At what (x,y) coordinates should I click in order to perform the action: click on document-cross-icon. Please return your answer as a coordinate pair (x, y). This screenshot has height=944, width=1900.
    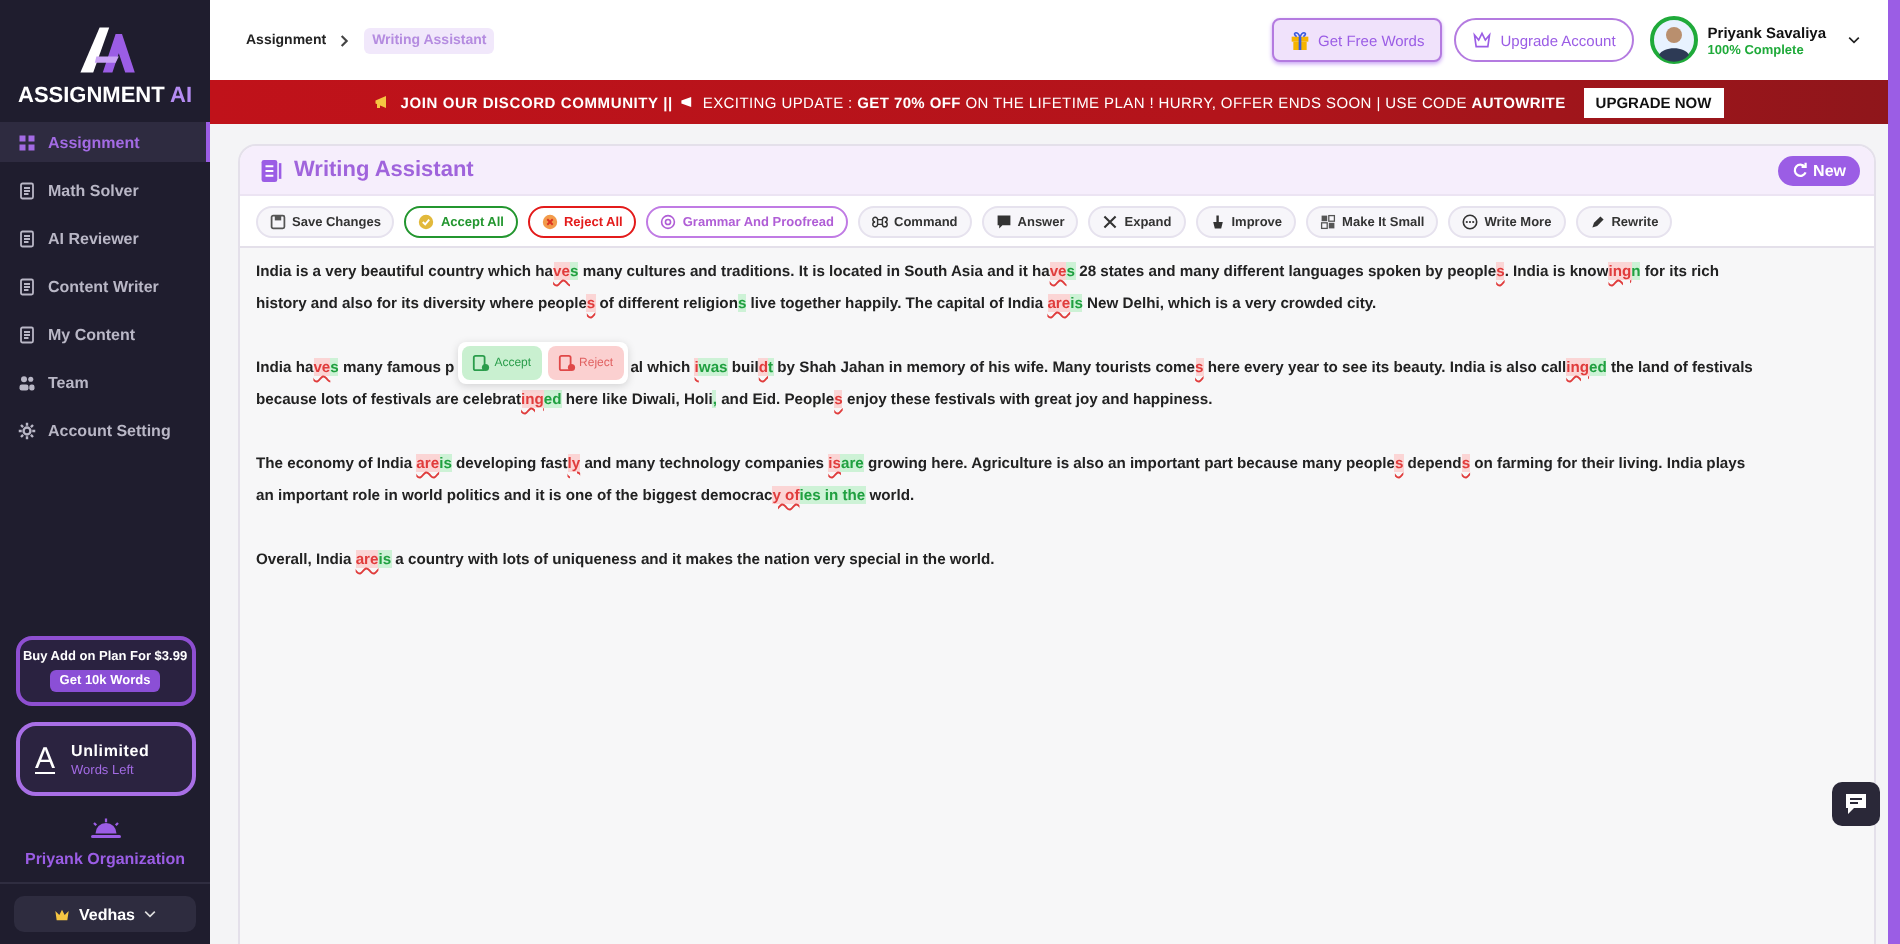
    Looking at the image, I should click on (566, 363).